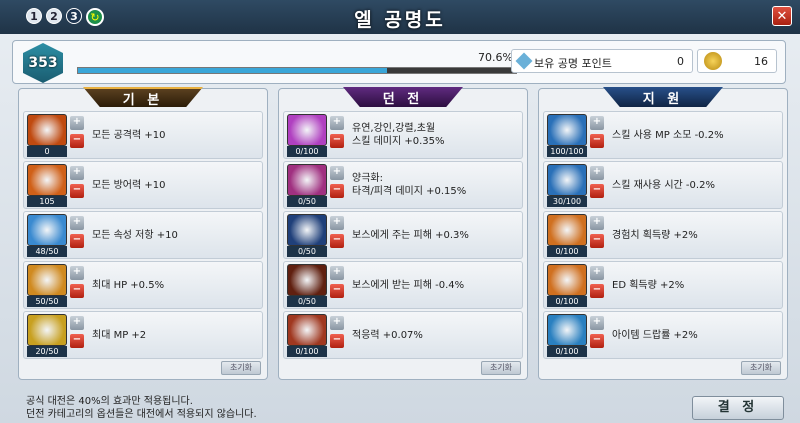 This screenshot has width=800, height=423. What do you see at coordinates (129, 185) in the screenshot?
I see `skill-description: 모든 방어력 +10` at bounding box center [129, 185].